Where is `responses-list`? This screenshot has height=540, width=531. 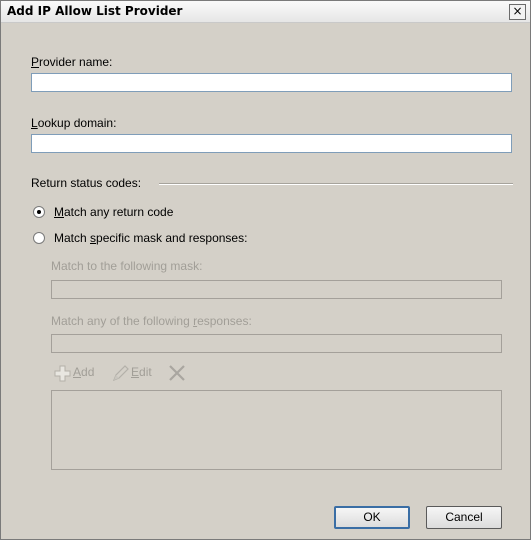 responses-list is located at coordinates (276, 430).